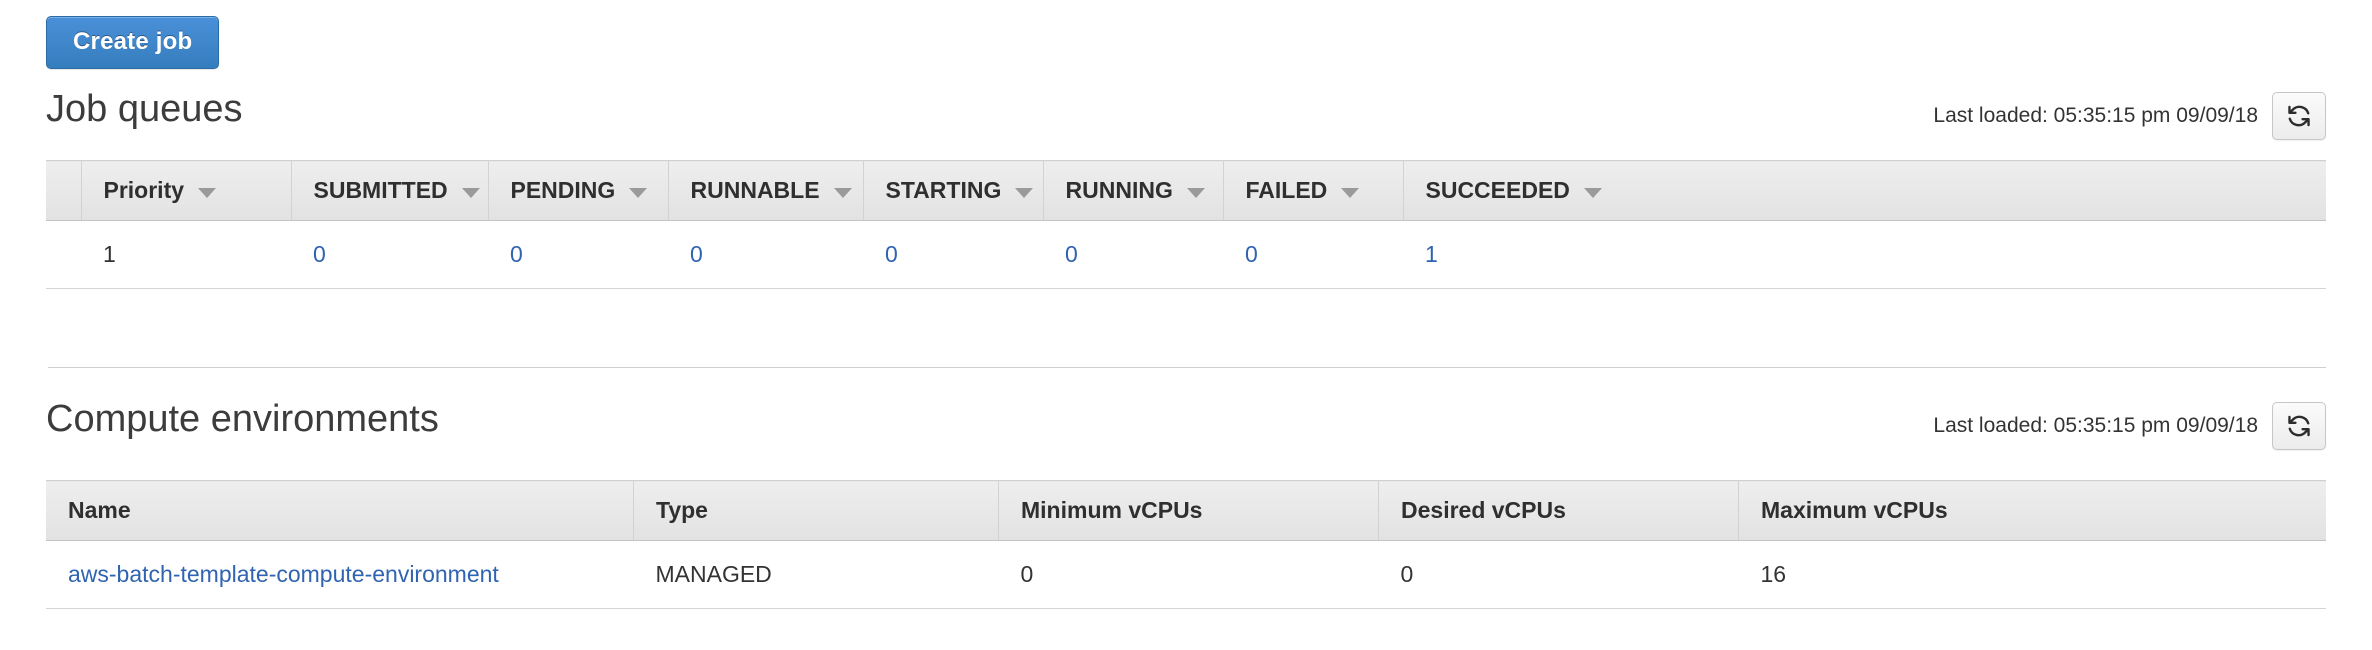  I want to click on column-header-pending-label: PENDING, so click(563, 190).